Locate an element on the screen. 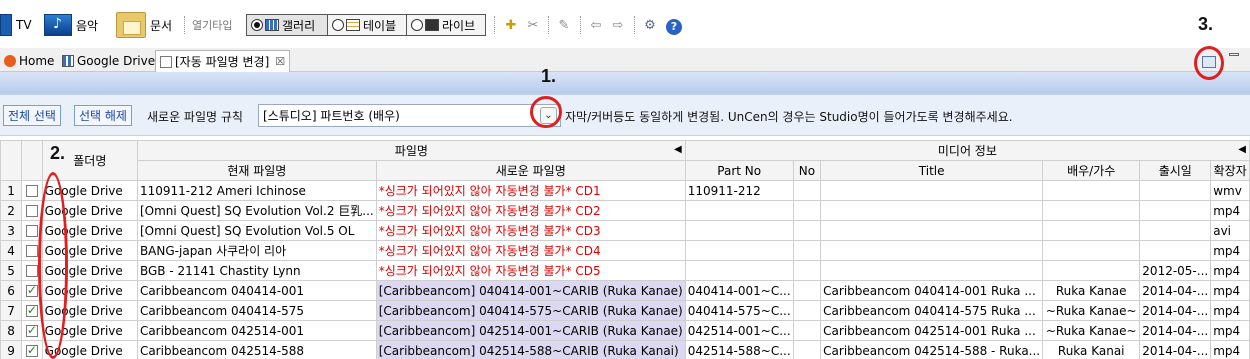  tab-label: Home is located at coordinates (37, 61).